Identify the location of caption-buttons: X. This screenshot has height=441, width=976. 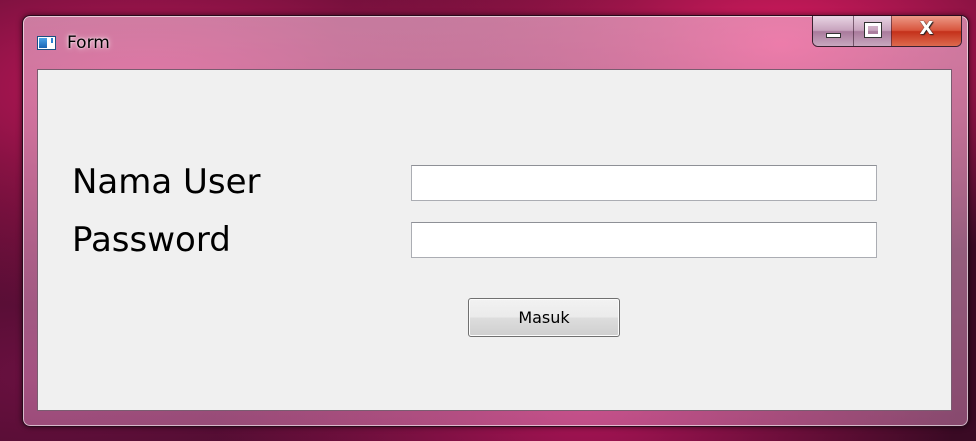
(887, 31).